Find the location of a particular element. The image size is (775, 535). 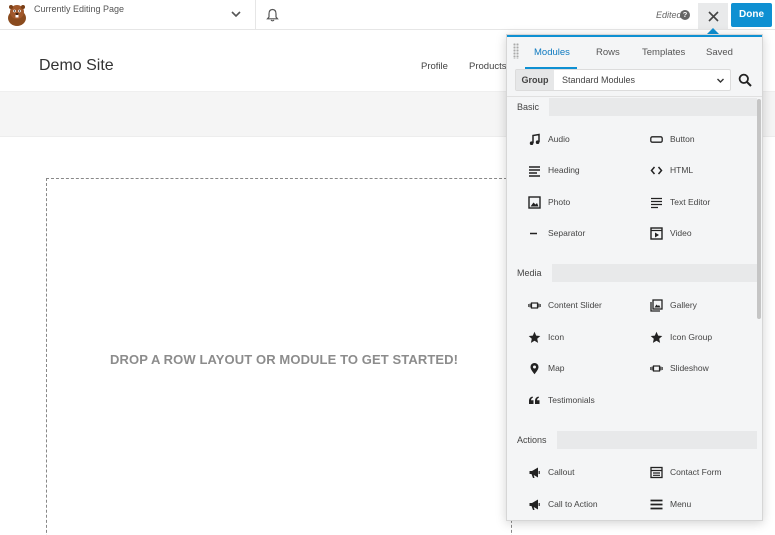

panel-scrollbar is located at coordinates (759, 209).